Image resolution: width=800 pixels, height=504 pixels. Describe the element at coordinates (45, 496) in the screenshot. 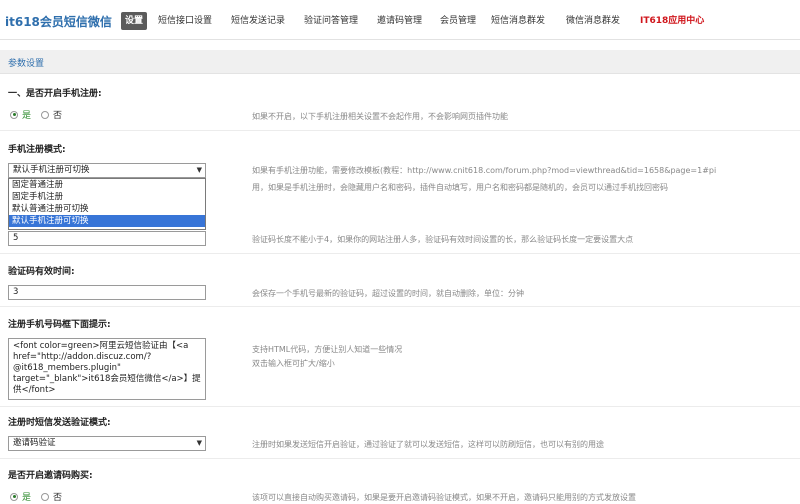

I see `invite-buy-no-radio` at that location.